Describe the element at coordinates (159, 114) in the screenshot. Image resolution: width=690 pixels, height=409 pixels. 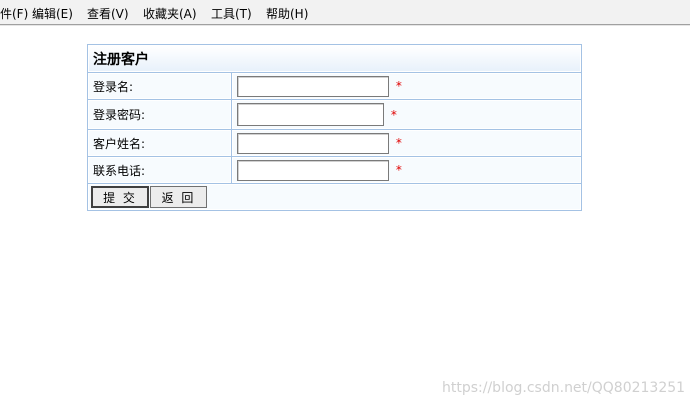
I see `login-password-label: 登录密码:` at that location.